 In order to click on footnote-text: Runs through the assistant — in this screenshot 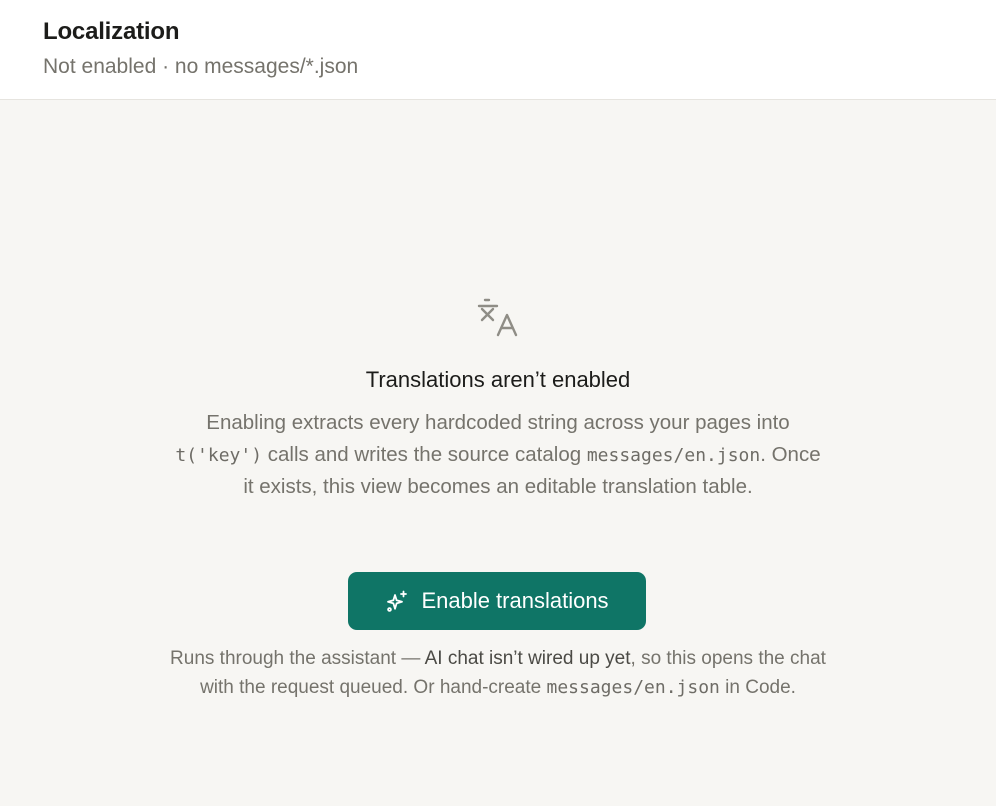, I will do `click(297, 658)`.